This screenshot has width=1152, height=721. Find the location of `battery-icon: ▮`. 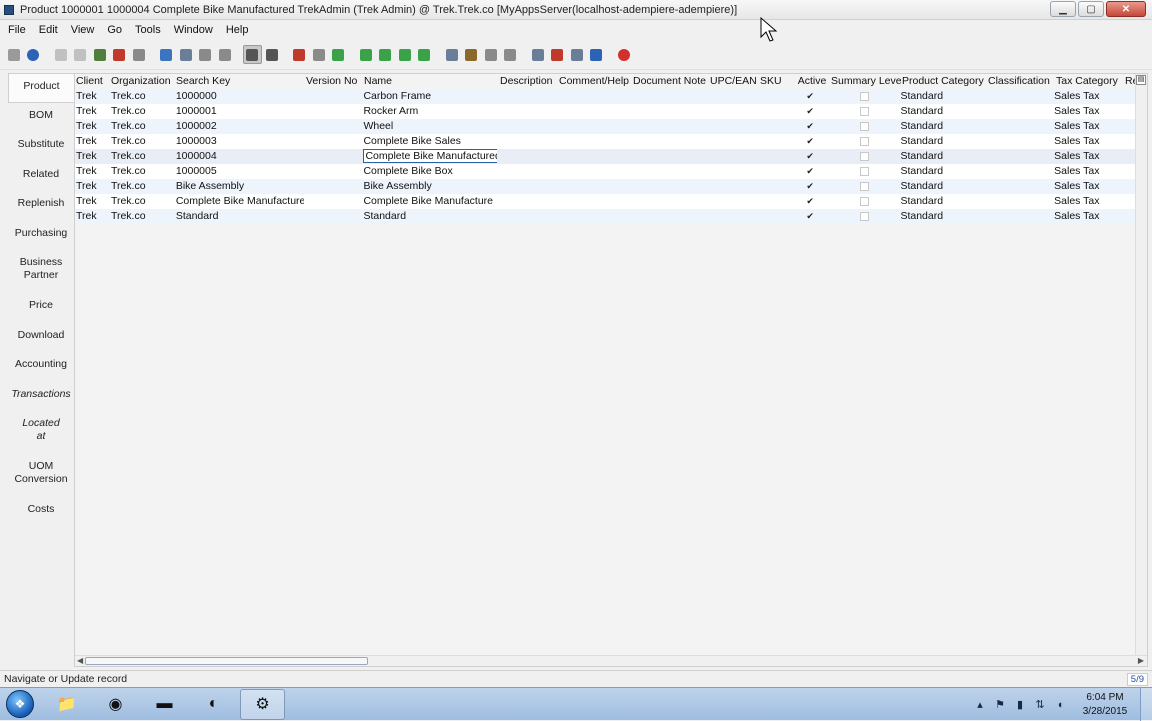

battery-icon: ▮ is located at coordinates (1020, 704).